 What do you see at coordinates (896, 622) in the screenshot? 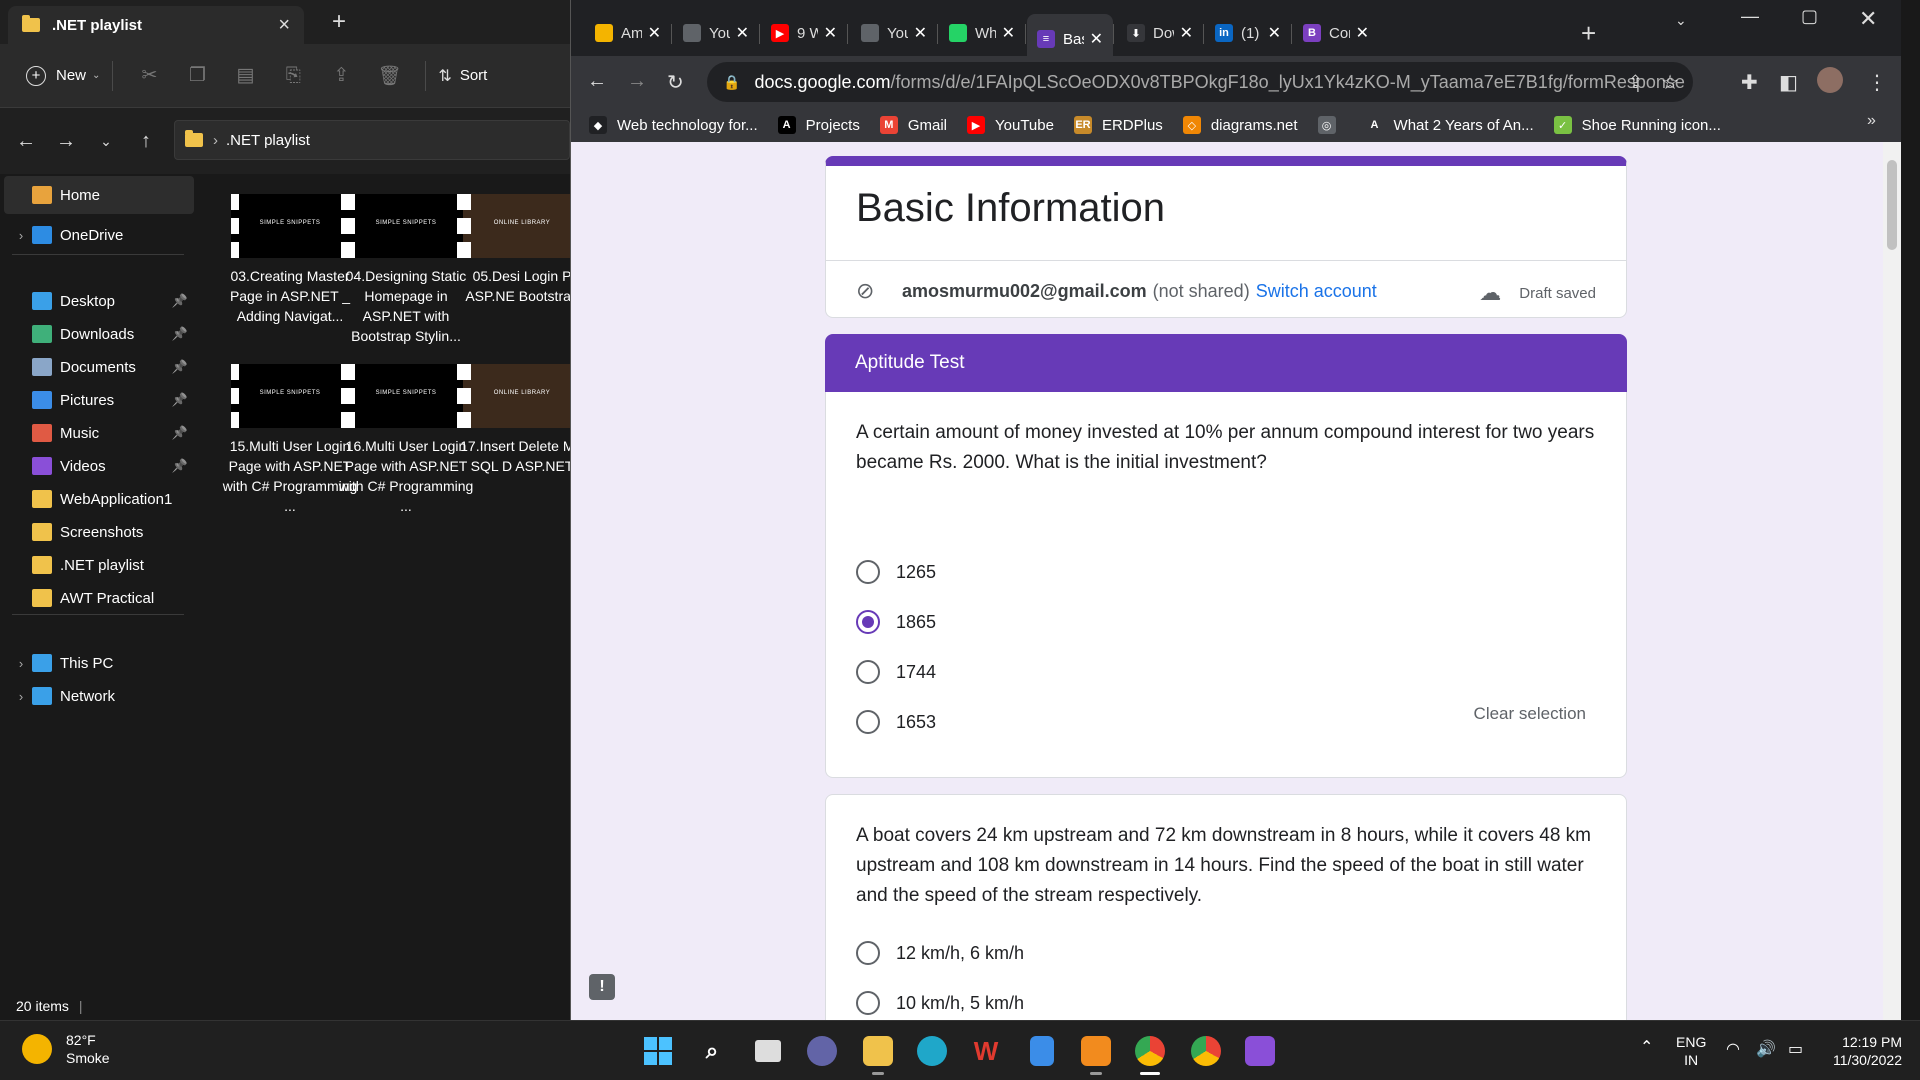
I see `radio-option: 1865` at bounding box center [896, 622].